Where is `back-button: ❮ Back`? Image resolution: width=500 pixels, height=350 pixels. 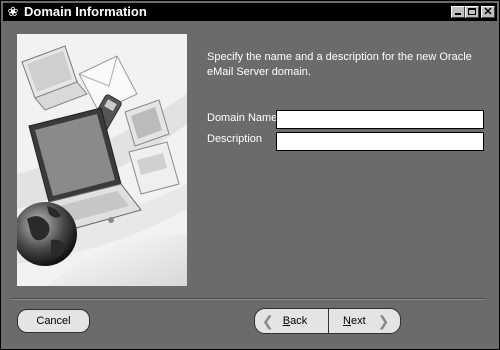
back-button: ❮ Back is located at coordinates (291, 321).